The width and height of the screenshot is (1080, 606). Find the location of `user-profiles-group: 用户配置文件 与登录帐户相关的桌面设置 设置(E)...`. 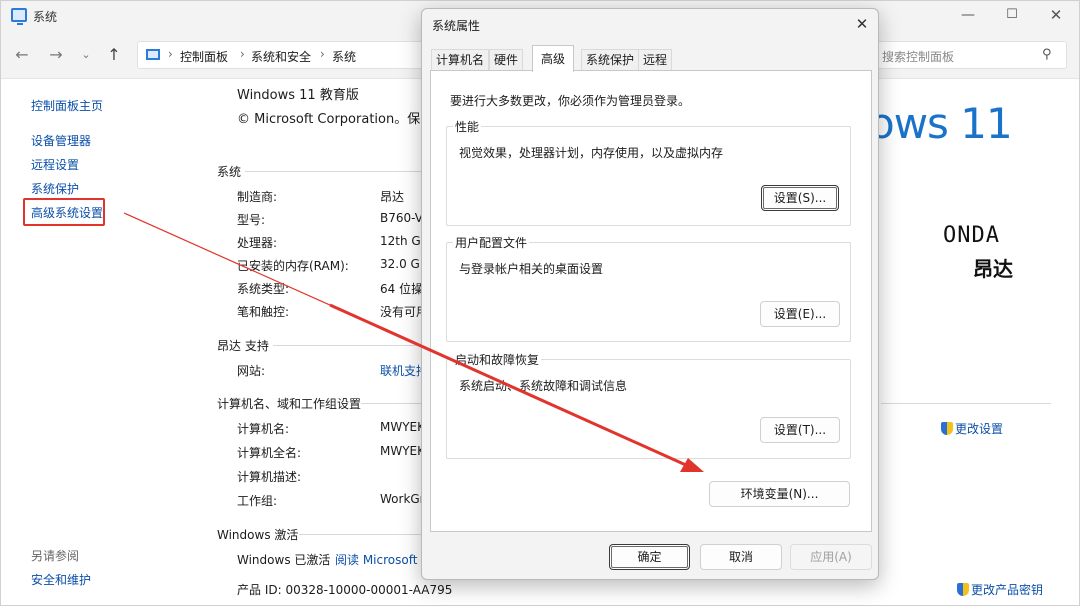

user-profiles-group: 用户配置文件 与登录帐户相关的桌面设置 设置(E)... is located at coordinates (648, 288).